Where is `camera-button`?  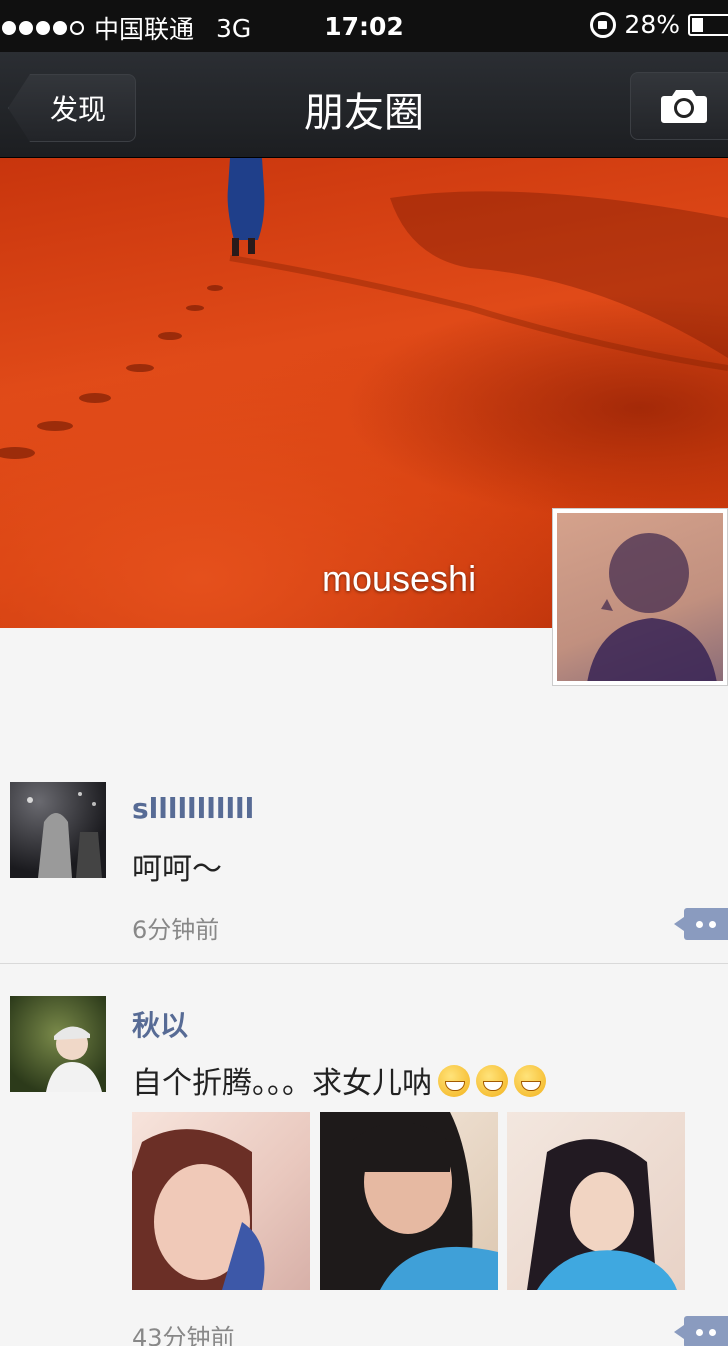 camera-button is located at coordinates (679, 106).